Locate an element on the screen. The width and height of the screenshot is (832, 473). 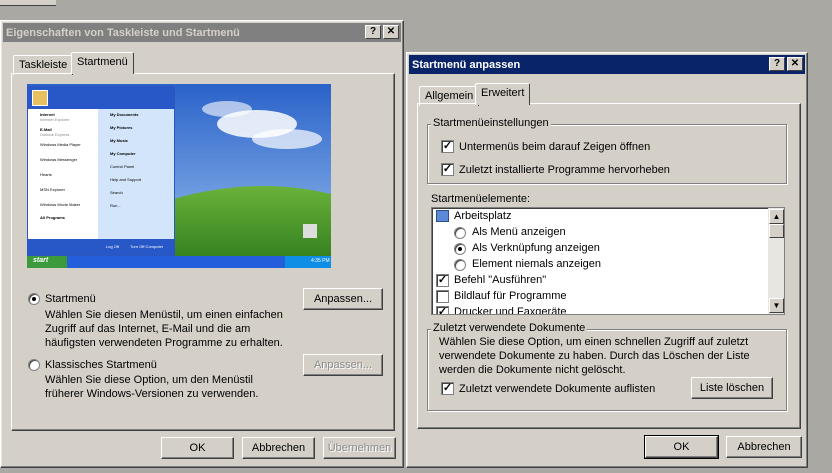
scroll-down-icon: ▼ is located at coordinates (776, 305).